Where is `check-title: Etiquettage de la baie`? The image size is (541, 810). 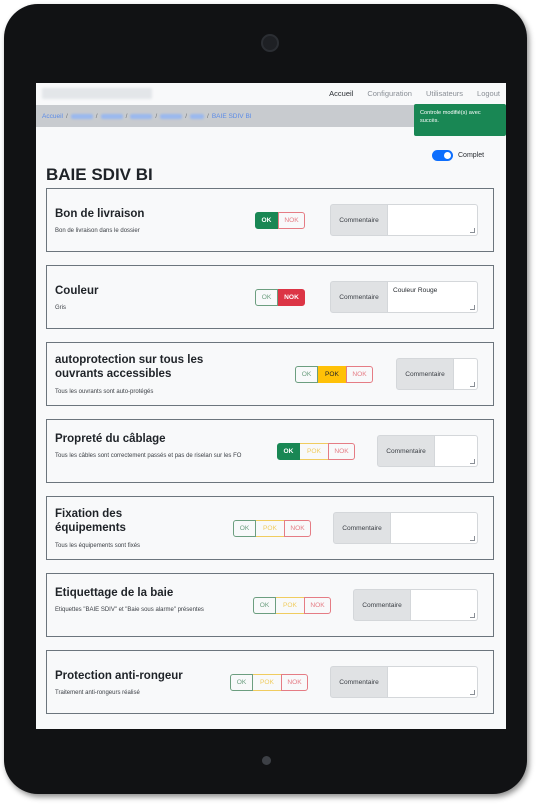 check-title: Etiquettage de la baie is located at coordinates (114, 593).